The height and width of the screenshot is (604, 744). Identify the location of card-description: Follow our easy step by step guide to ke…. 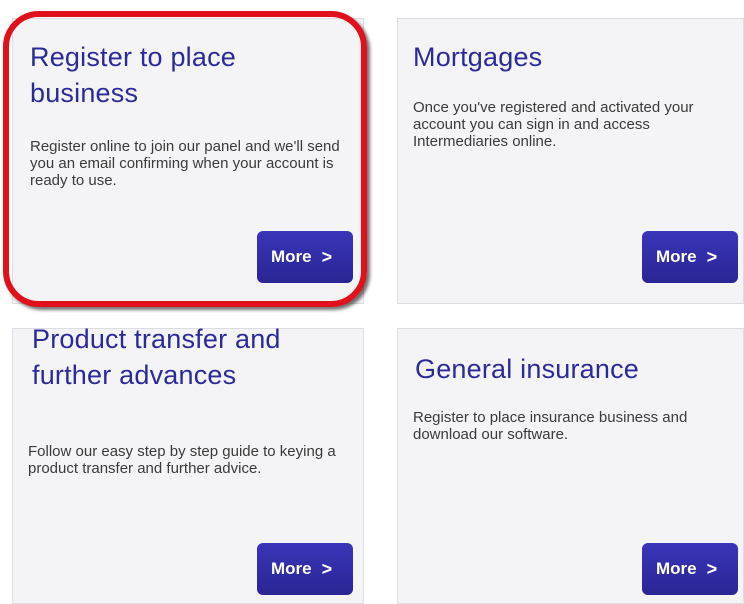
(182, 460).